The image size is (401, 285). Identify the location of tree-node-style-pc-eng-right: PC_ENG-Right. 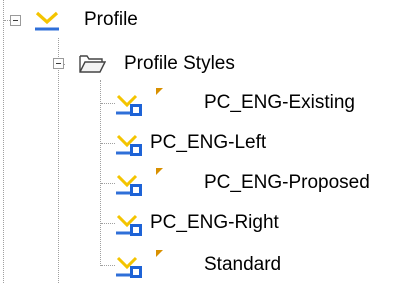
(197, 223).